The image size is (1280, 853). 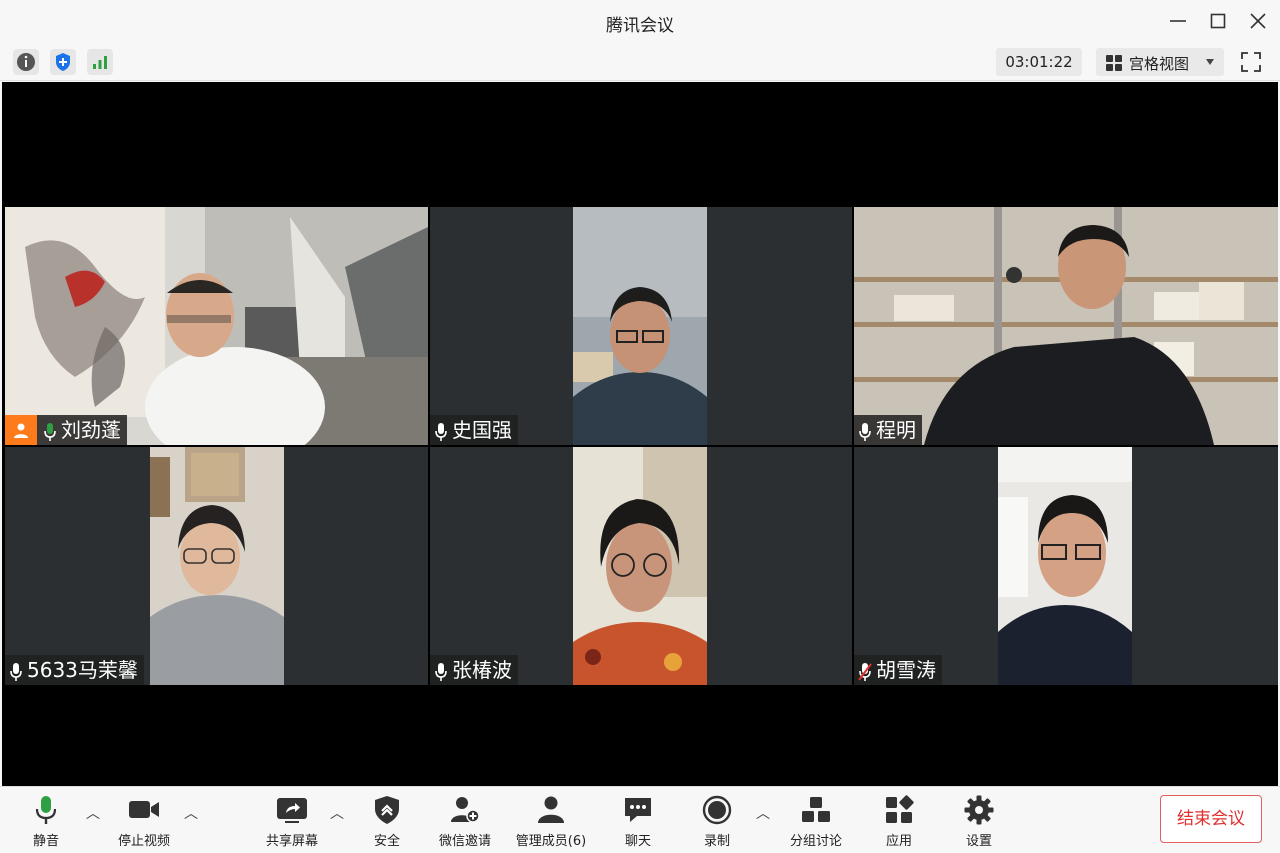 I want to click on settings-label: 设置, so click(x=978, y=841).